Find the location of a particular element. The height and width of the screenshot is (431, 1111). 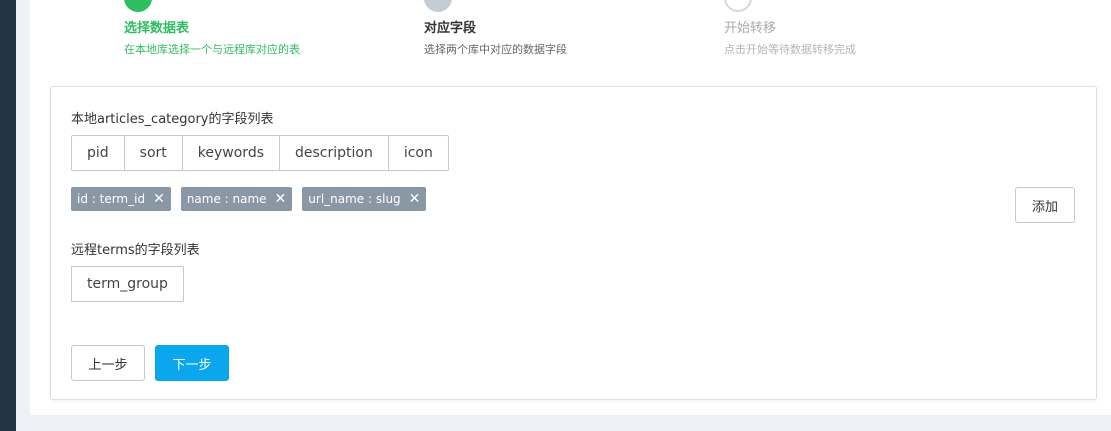

remote-field-option: term_group is located at coordinates (127, 284).